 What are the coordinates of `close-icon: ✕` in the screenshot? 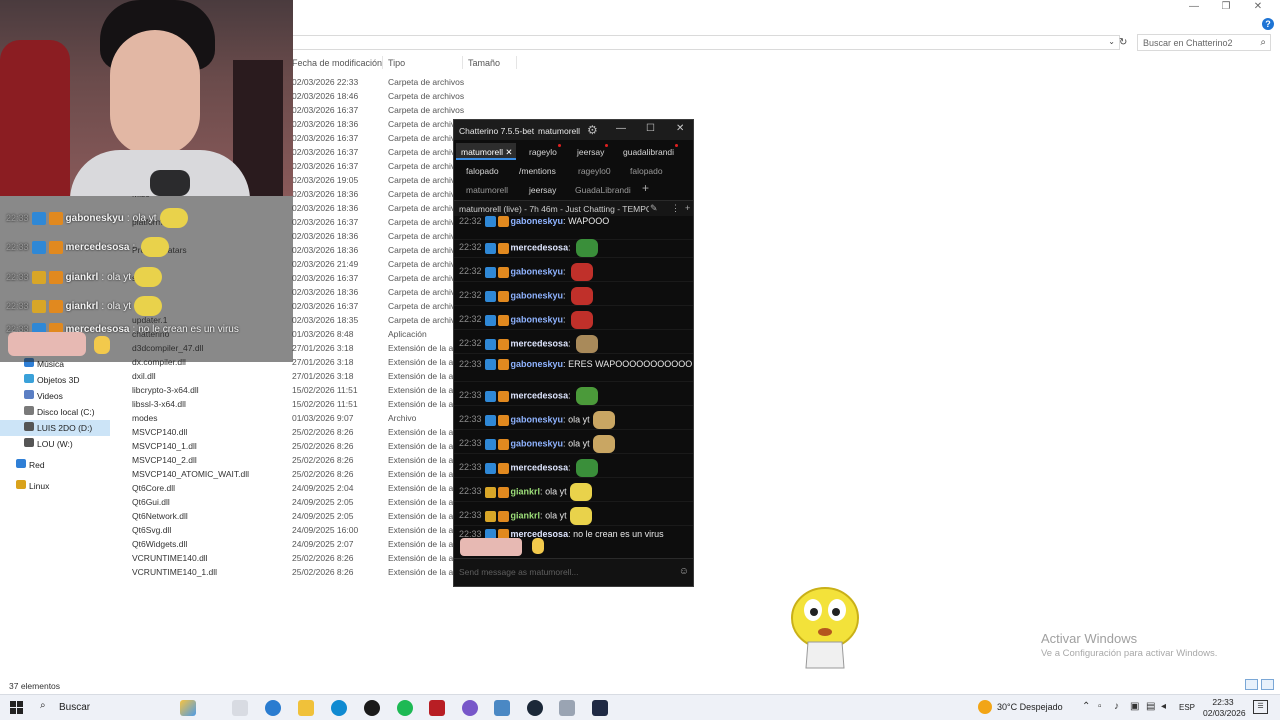 It's located at (680, 128).